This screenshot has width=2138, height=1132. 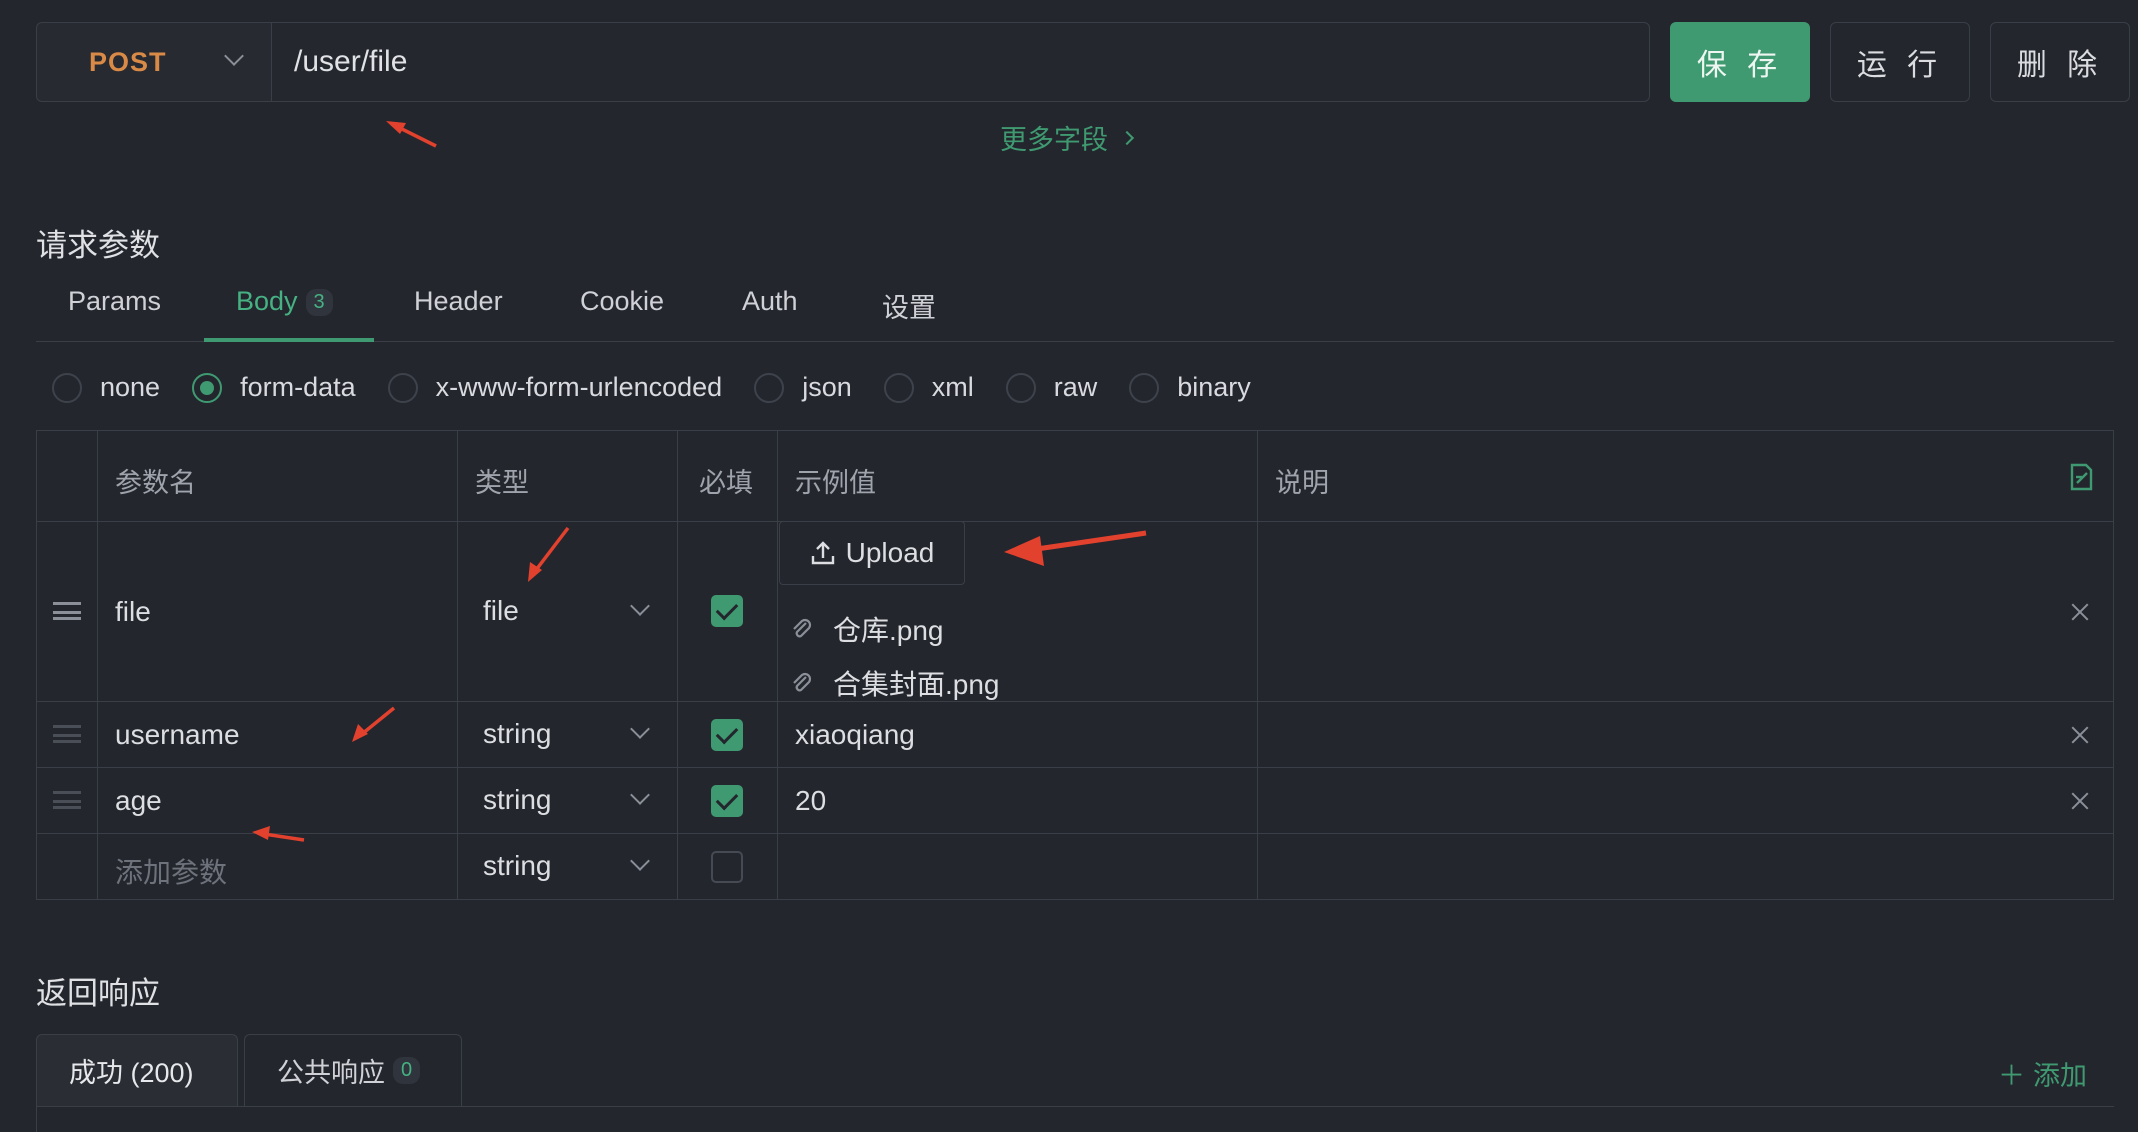 I want to click on more-fields-link: 更多字段, so click(x=1067, y=137).